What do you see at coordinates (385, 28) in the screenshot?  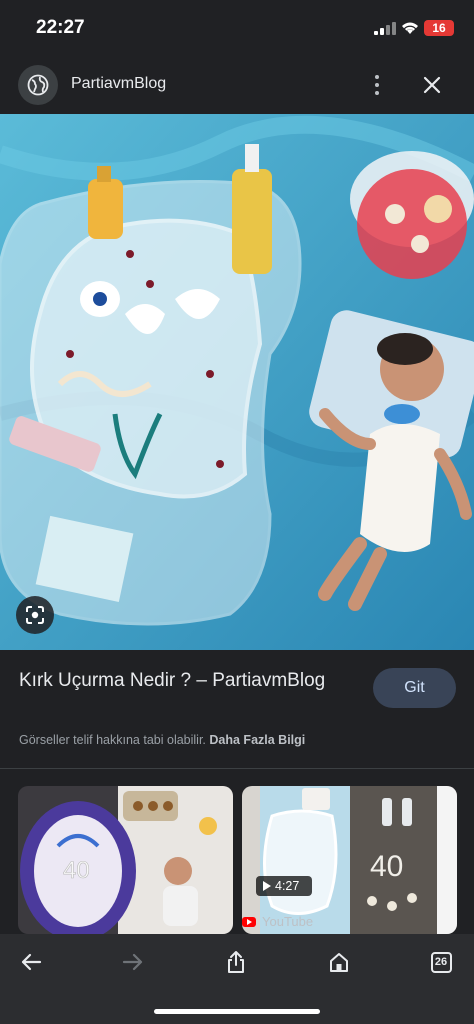 I see `signal-icon` at bounding box center [385, 28].